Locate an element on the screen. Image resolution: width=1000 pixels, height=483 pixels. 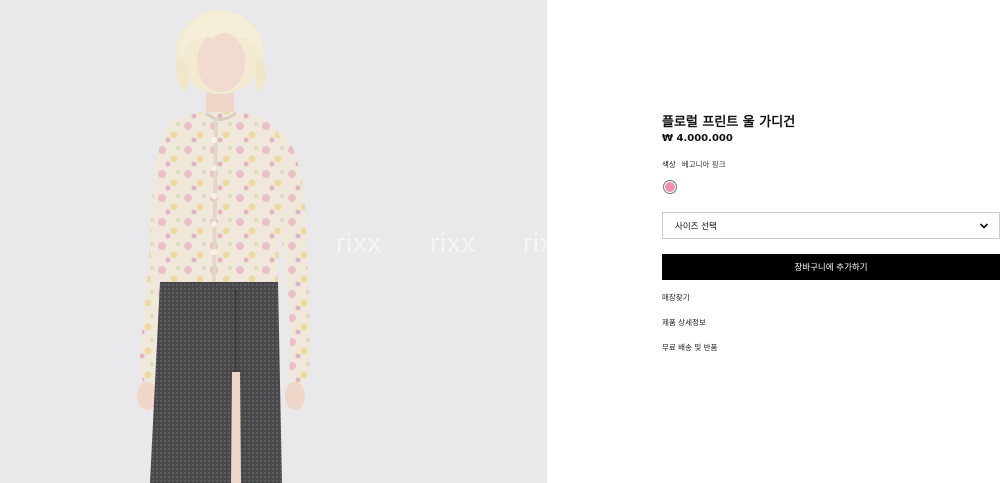
chevron-down-icon is located at coordinates (984, 226).